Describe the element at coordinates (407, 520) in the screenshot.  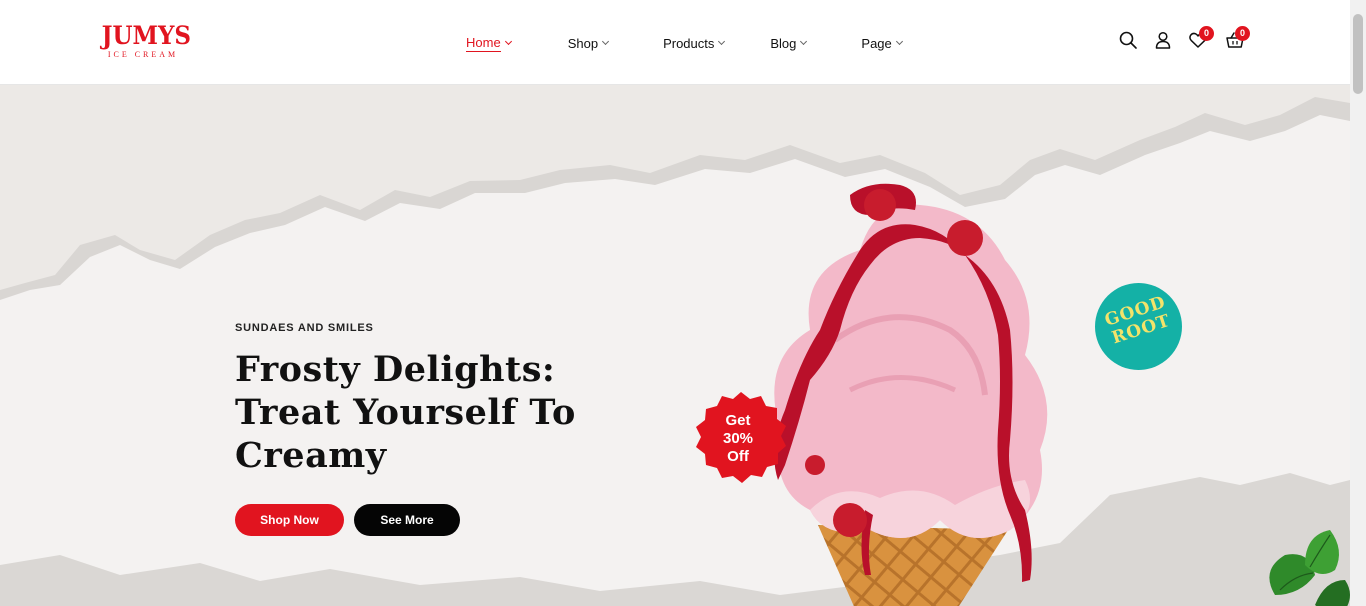
I see `see-more-button: See More` at that location.